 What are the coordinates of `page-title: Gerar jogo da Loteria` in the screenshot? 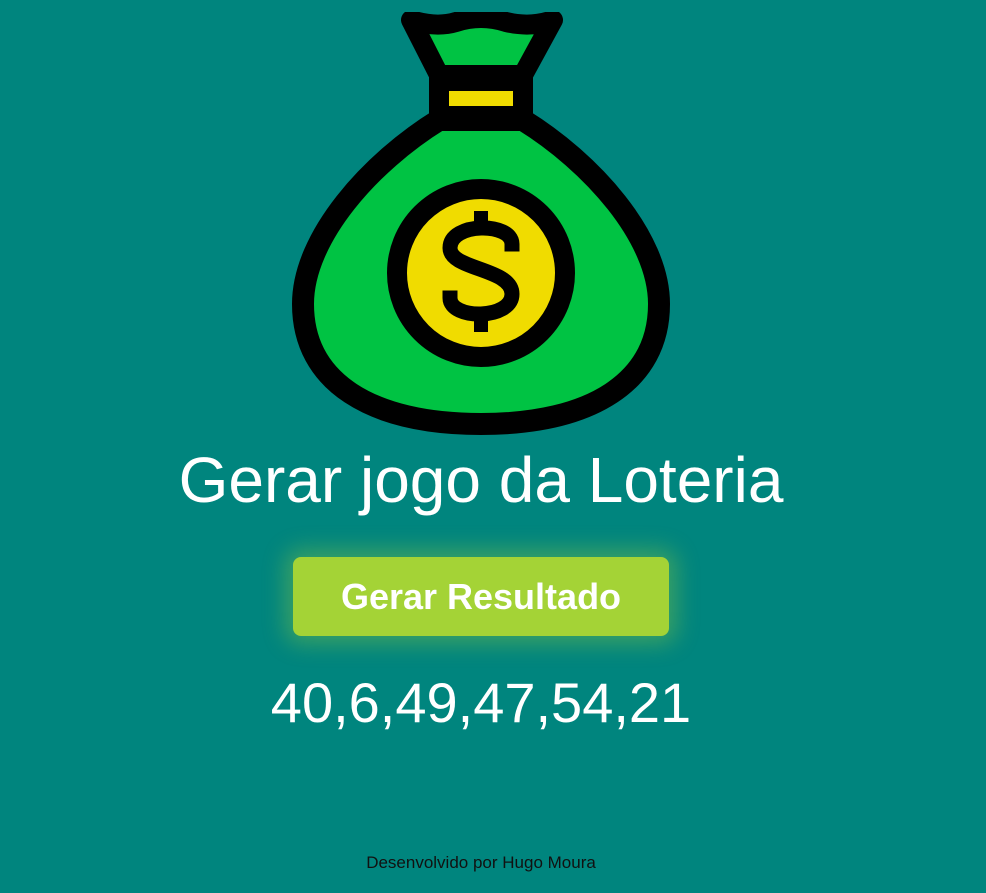 It's located at (481, 480).